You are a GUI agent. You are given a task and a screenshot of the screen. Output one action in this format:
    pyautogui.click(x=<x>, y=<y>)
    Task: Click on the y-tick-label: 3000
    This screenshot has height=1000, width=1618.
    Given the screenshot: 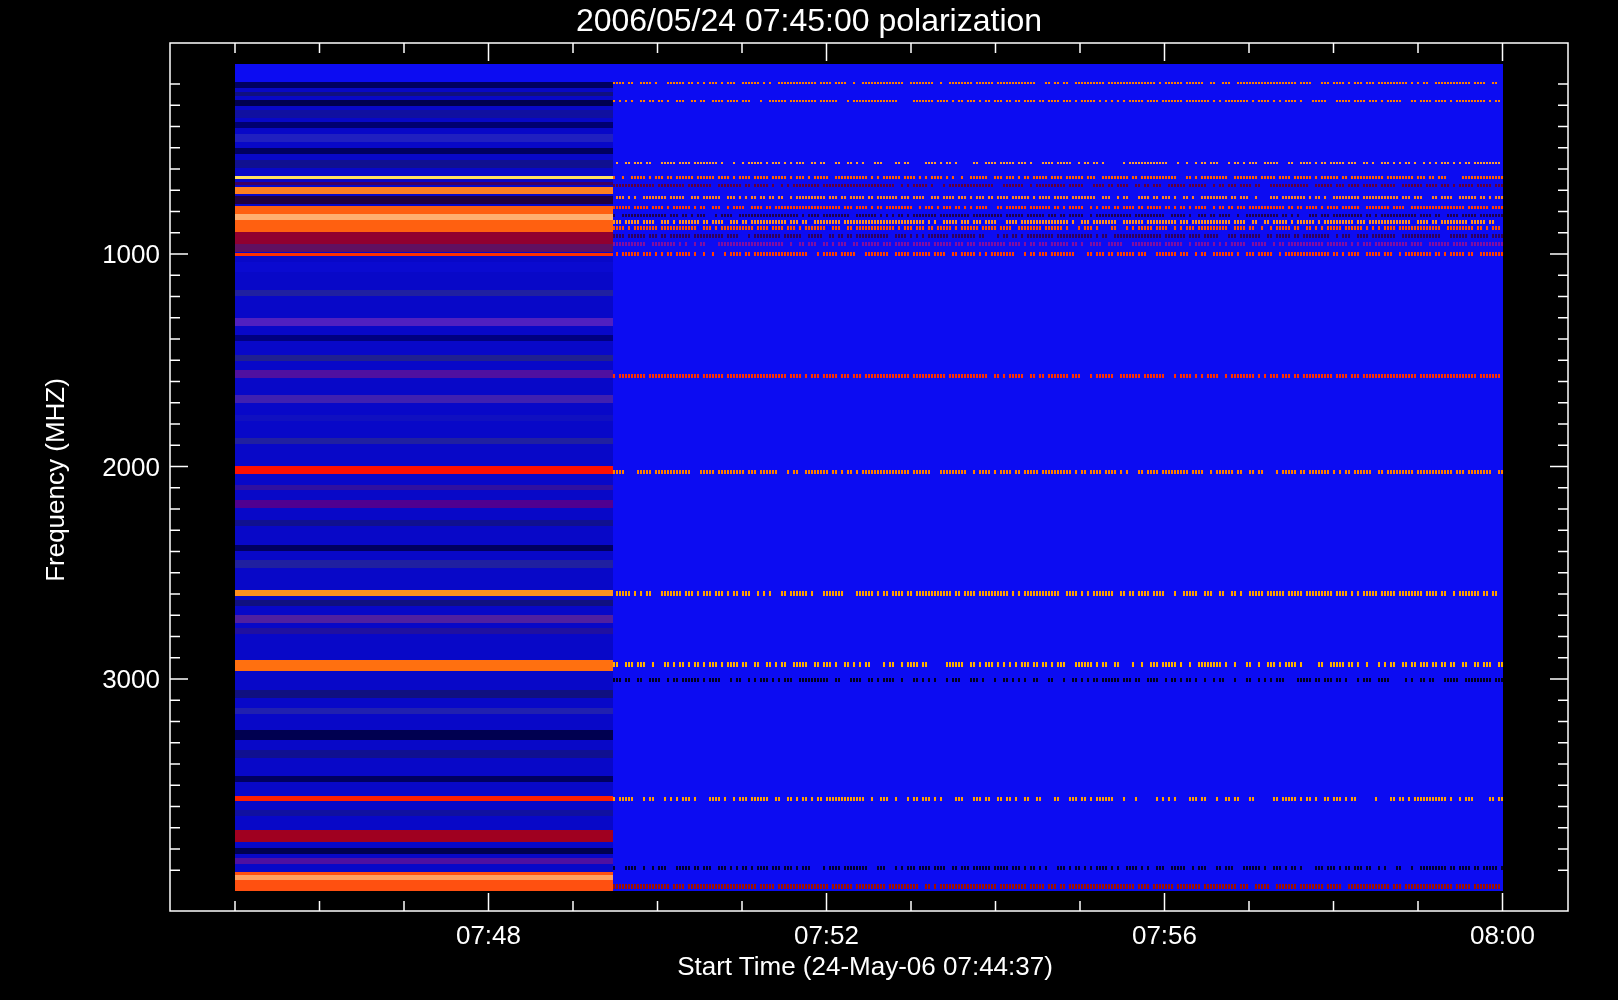 What is the action you would take?
    pyautogui.click(x=131, y=679)
    